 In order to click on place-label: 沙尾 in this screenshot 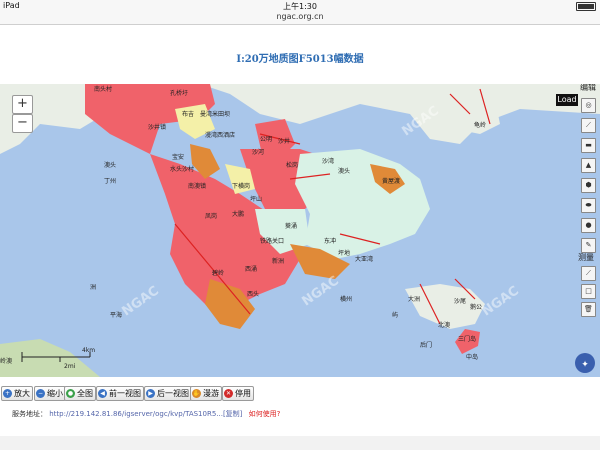, I will do `click(460, 301)`.